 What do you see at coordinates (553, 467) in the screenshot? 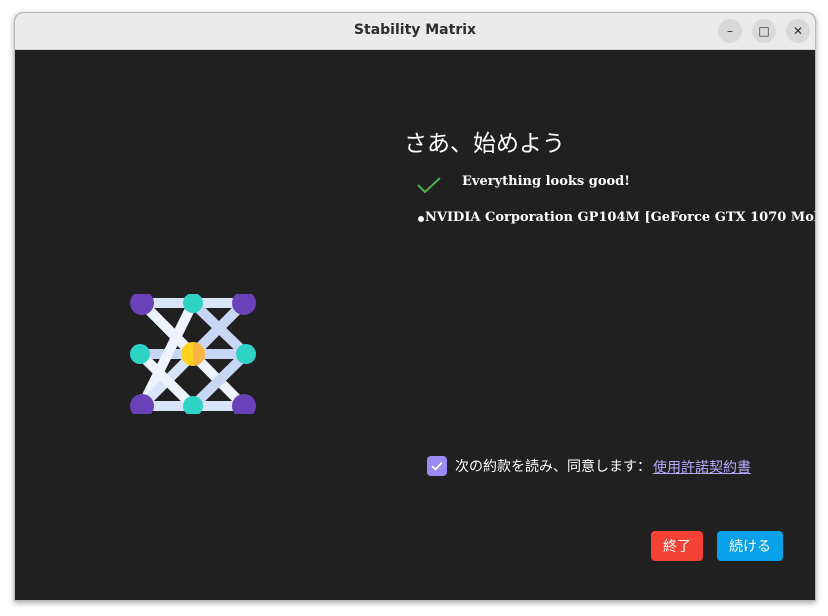
I see `agreement-label: 次の約款を読み、同意します：` at bounding box center [553, 467].